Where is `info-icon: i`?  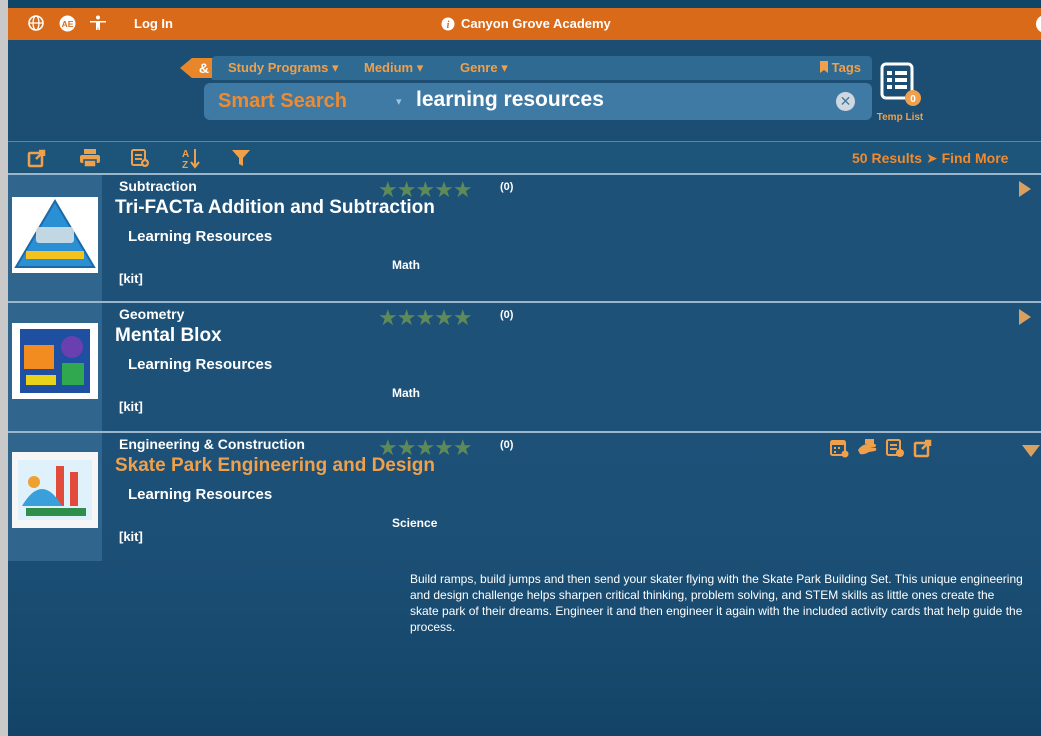 info-icon: i is located at coordinates (448, 24).